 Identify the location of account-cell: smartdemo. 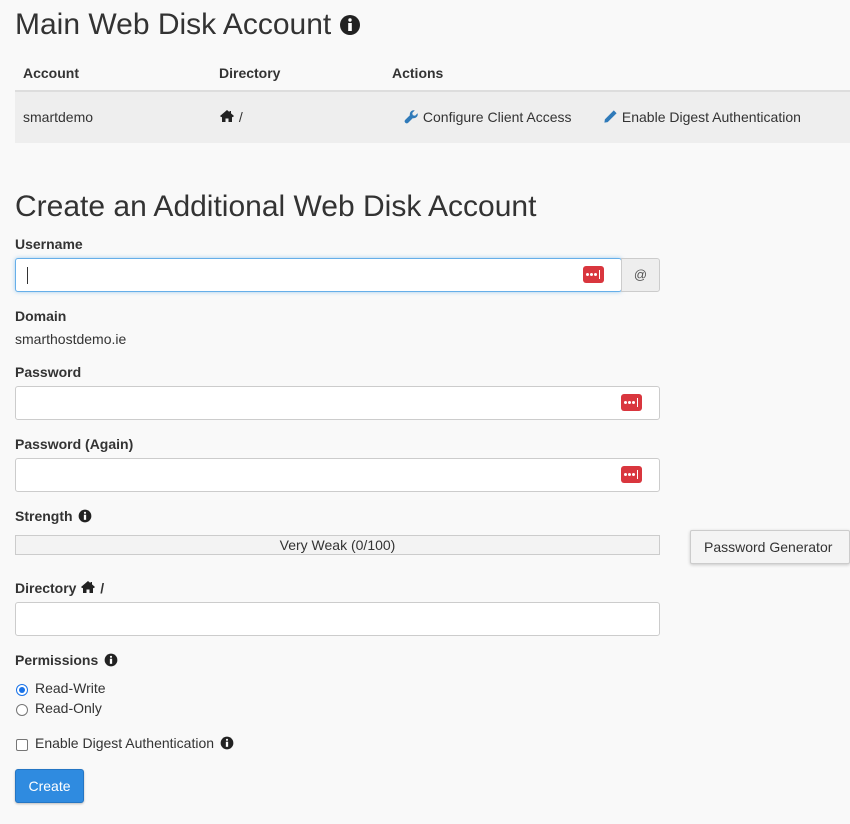
(58, 117).